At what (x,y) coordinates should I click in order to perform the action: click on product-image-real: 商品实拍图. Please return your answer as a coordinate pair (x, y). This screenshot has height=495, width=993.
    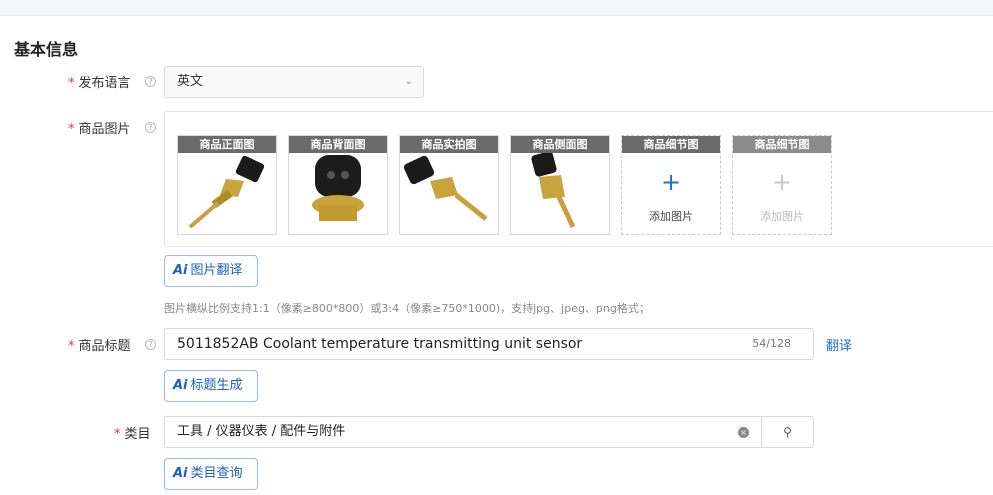
    Looking at the image, I should click on (449, 185).